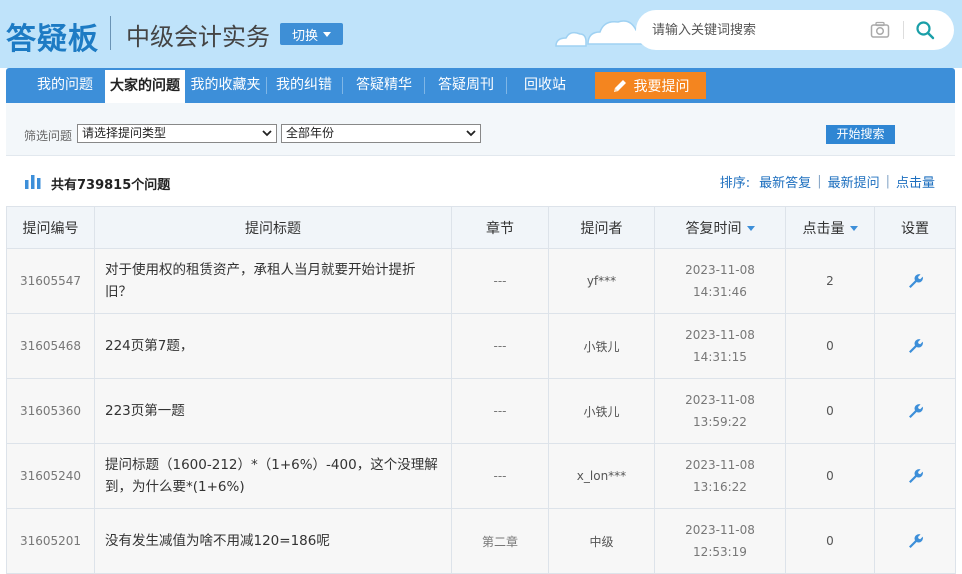 The image size is (962, 574). What do you see at coordinates (720, 346) in the screenshot?
I see `reply-time: 2023-11-08 14:31:15` at bounding box center [720, 346].